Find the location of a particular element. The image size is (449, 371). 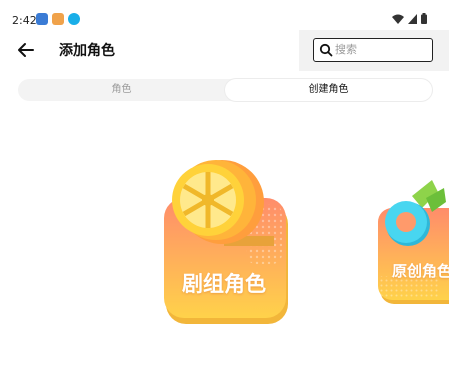

tab-create-role: 创建角色 is located at coordinates (328, 90).